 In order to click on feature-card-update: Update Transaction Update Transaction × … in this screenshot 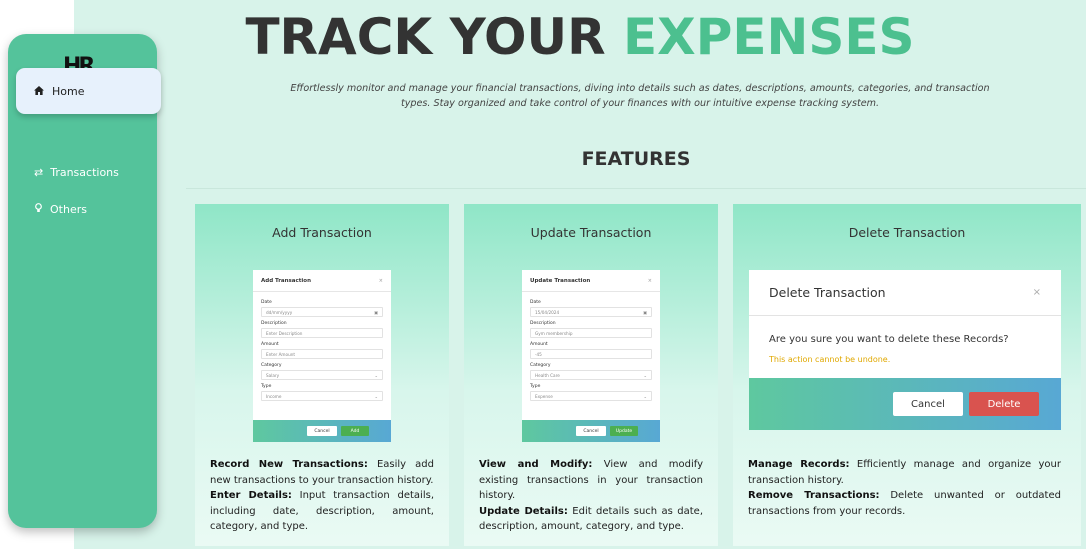, I will do `click(591, 375)`.